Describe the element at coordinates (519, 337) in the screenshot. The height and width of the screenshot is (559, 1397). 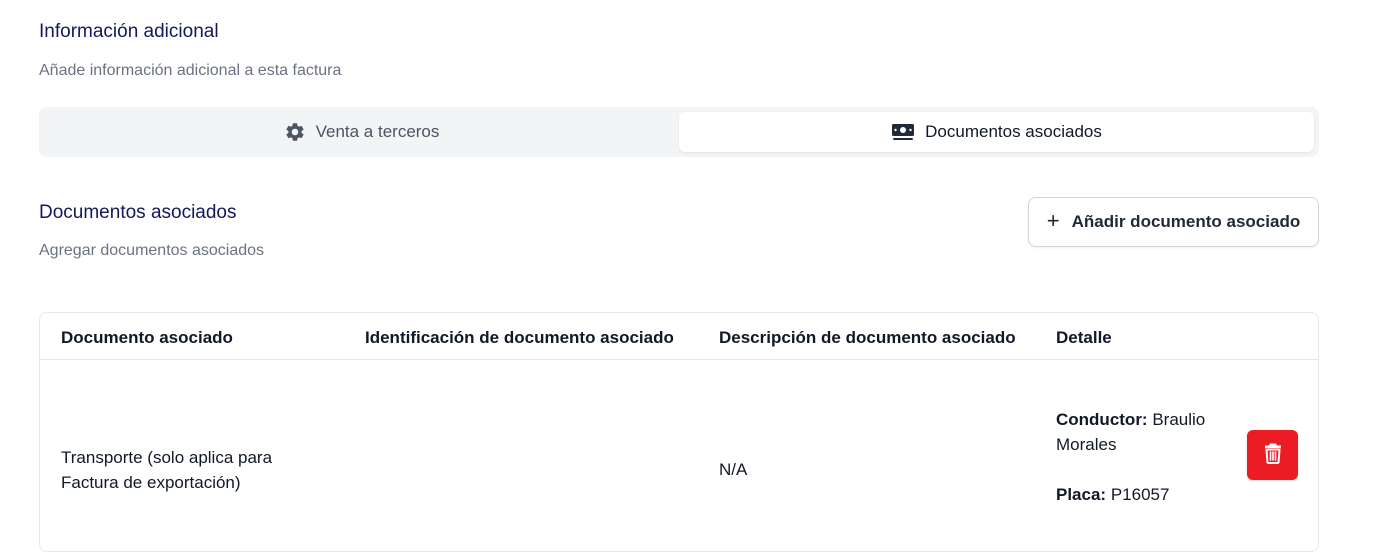
I see `header-identificacion: Identificación de documento asociado` at that location.